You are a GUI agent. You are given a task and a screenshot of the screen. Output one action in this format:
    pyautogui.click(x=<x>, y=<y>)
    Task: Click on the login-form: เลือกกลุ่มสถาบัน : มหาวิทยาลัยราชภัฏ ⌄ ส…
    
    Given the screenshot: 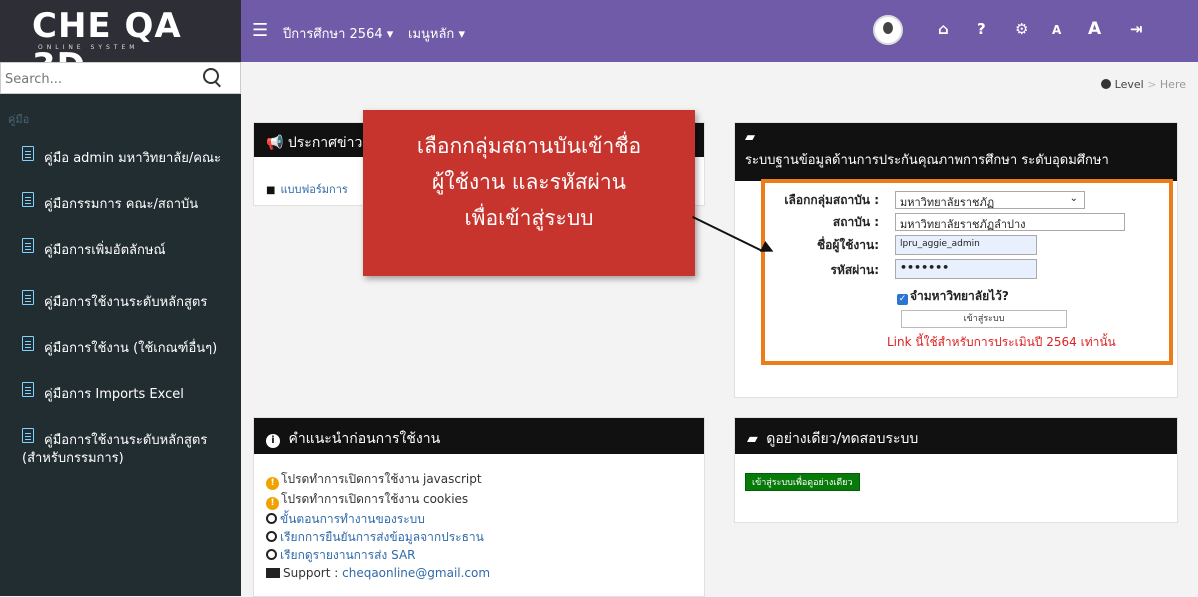 What is the action you would take?
    pyautogui.click(x=967, y=272)
    